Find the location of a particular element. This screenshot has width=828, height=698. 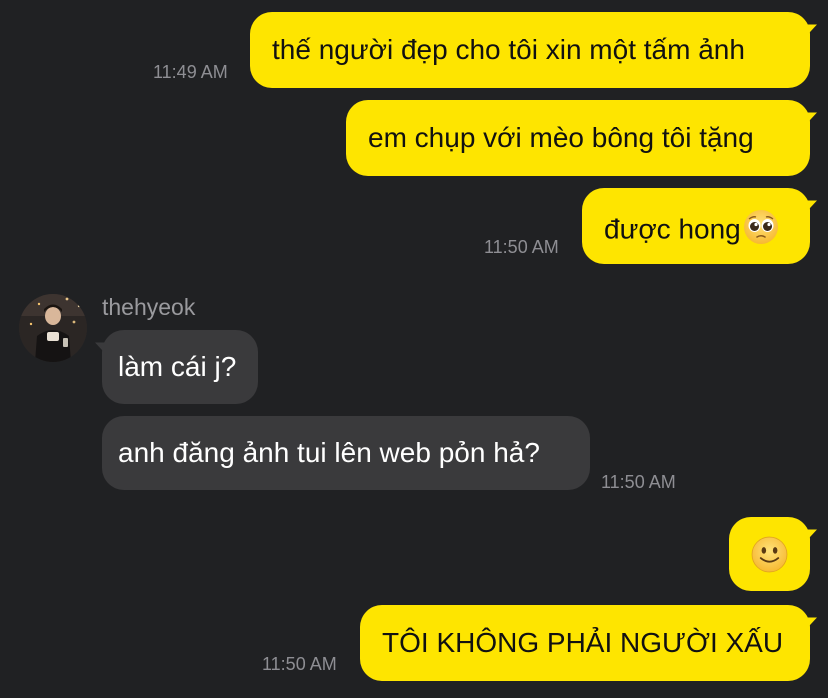

outgoing-message-bubble: em chụp với mèo bông tôi tặng is located at coordinates (578, 138).